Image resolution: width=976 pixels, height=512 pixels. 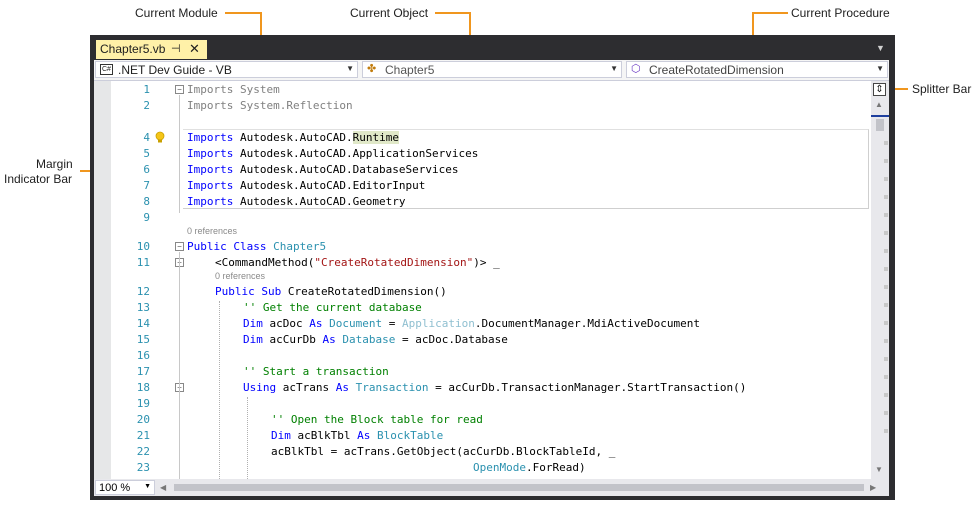 I want to click on line-number: 8, so click(x=146, y=201).